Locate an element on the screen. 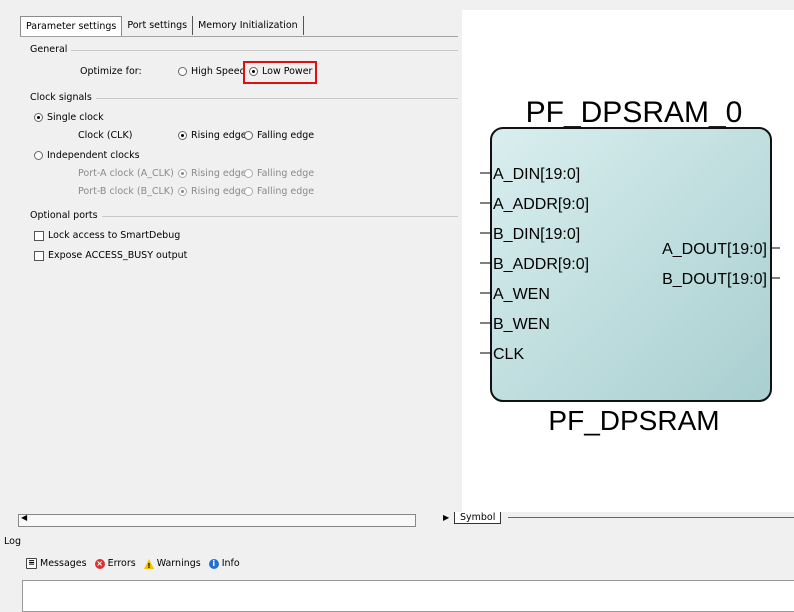  input-port-label: A_WEN is located at coordinates (521, 294).